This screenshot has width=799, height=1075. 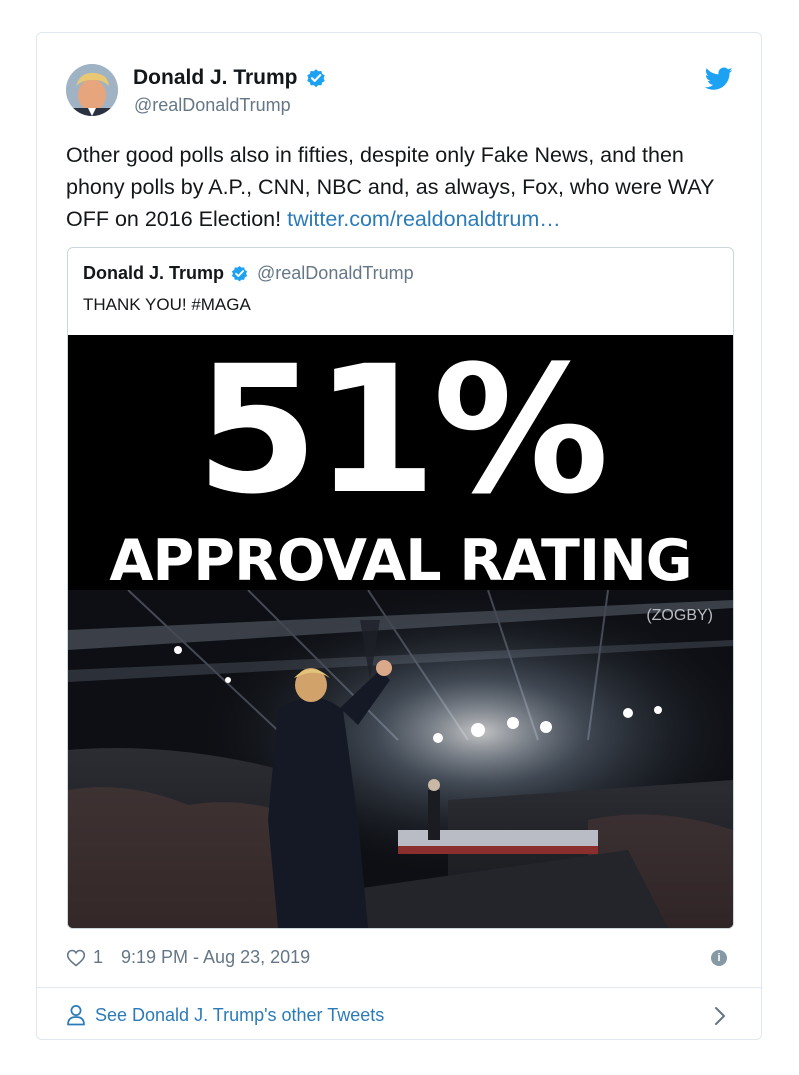 I want to click on quoted-tweet-text: THANK YOU! #MAGA, so click(x=167, y=304).